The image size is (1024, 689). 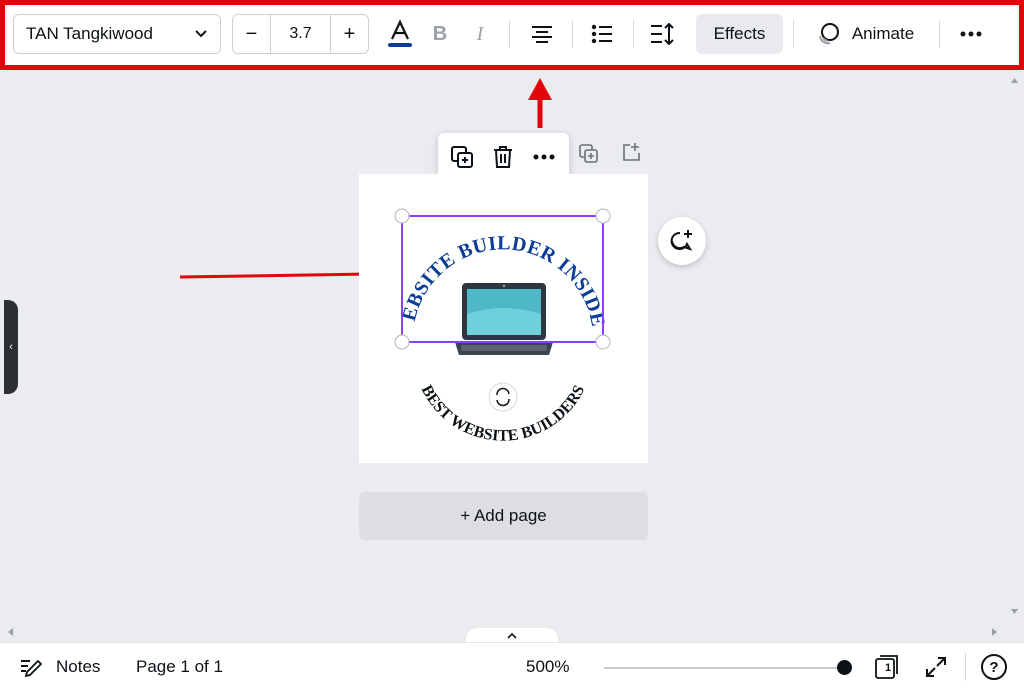 I want to click on bottom-bar: Notes Page 1 of 1 500% 1 ?, so click(x=512, y=665).